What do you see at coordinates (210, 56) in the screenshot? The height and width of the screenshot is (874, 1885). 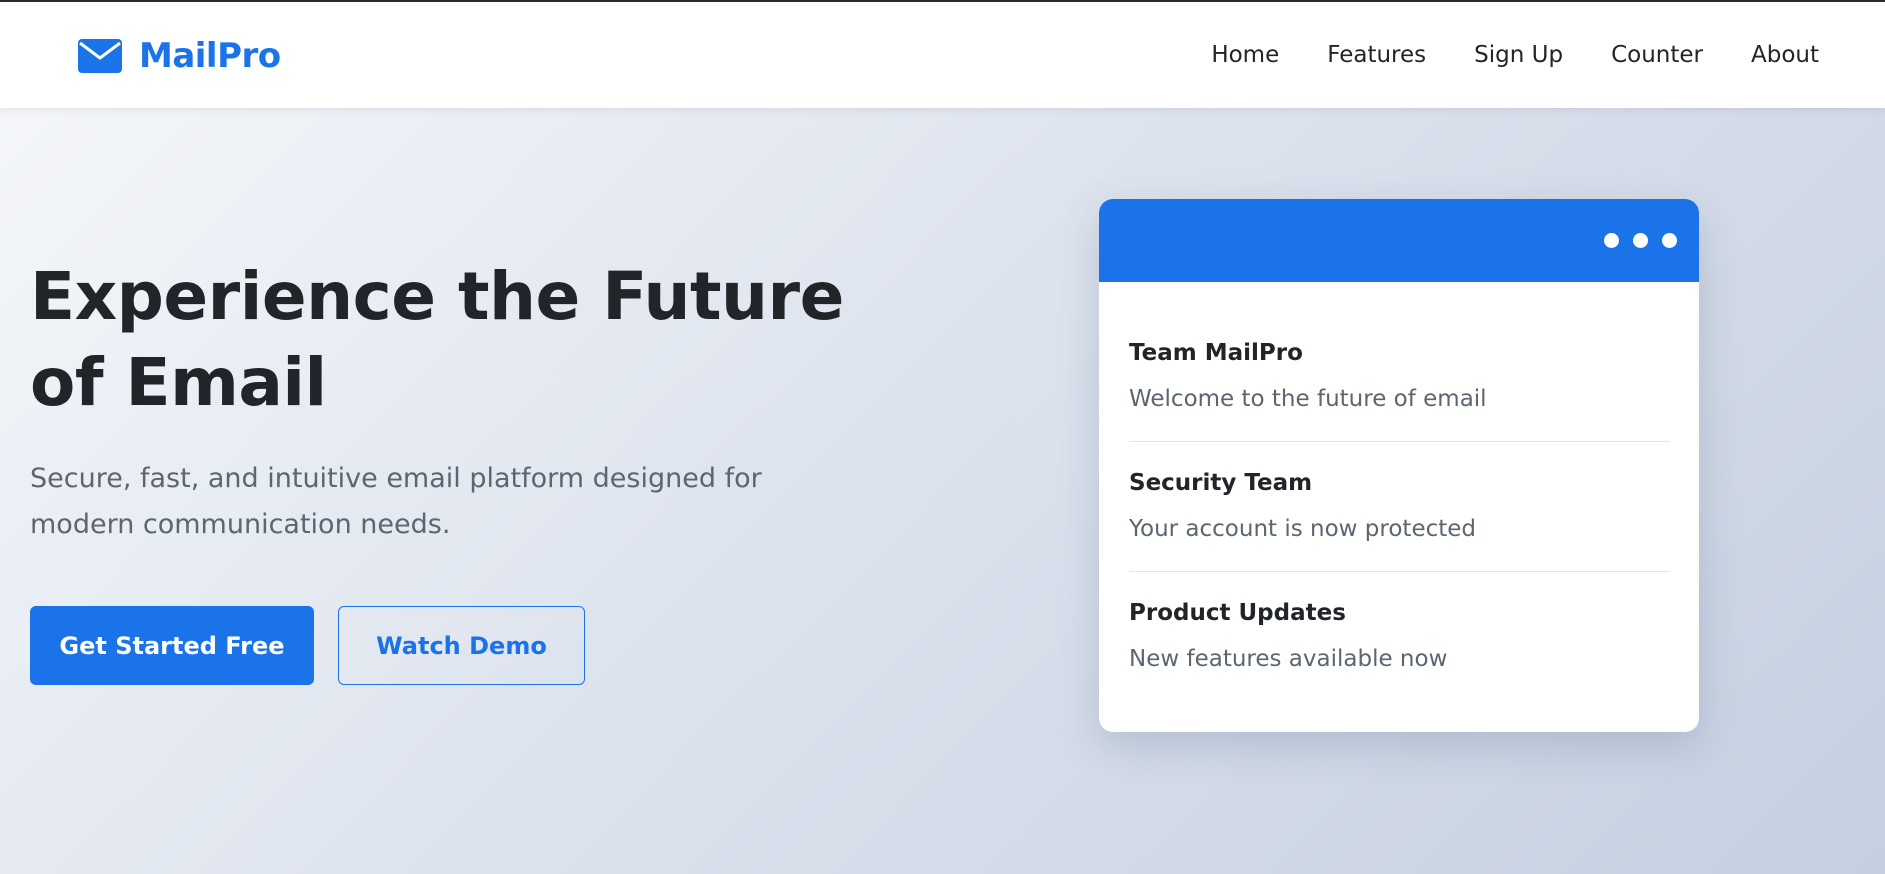 I see `brand-name: MailPro` at bounding box center [210, 56].